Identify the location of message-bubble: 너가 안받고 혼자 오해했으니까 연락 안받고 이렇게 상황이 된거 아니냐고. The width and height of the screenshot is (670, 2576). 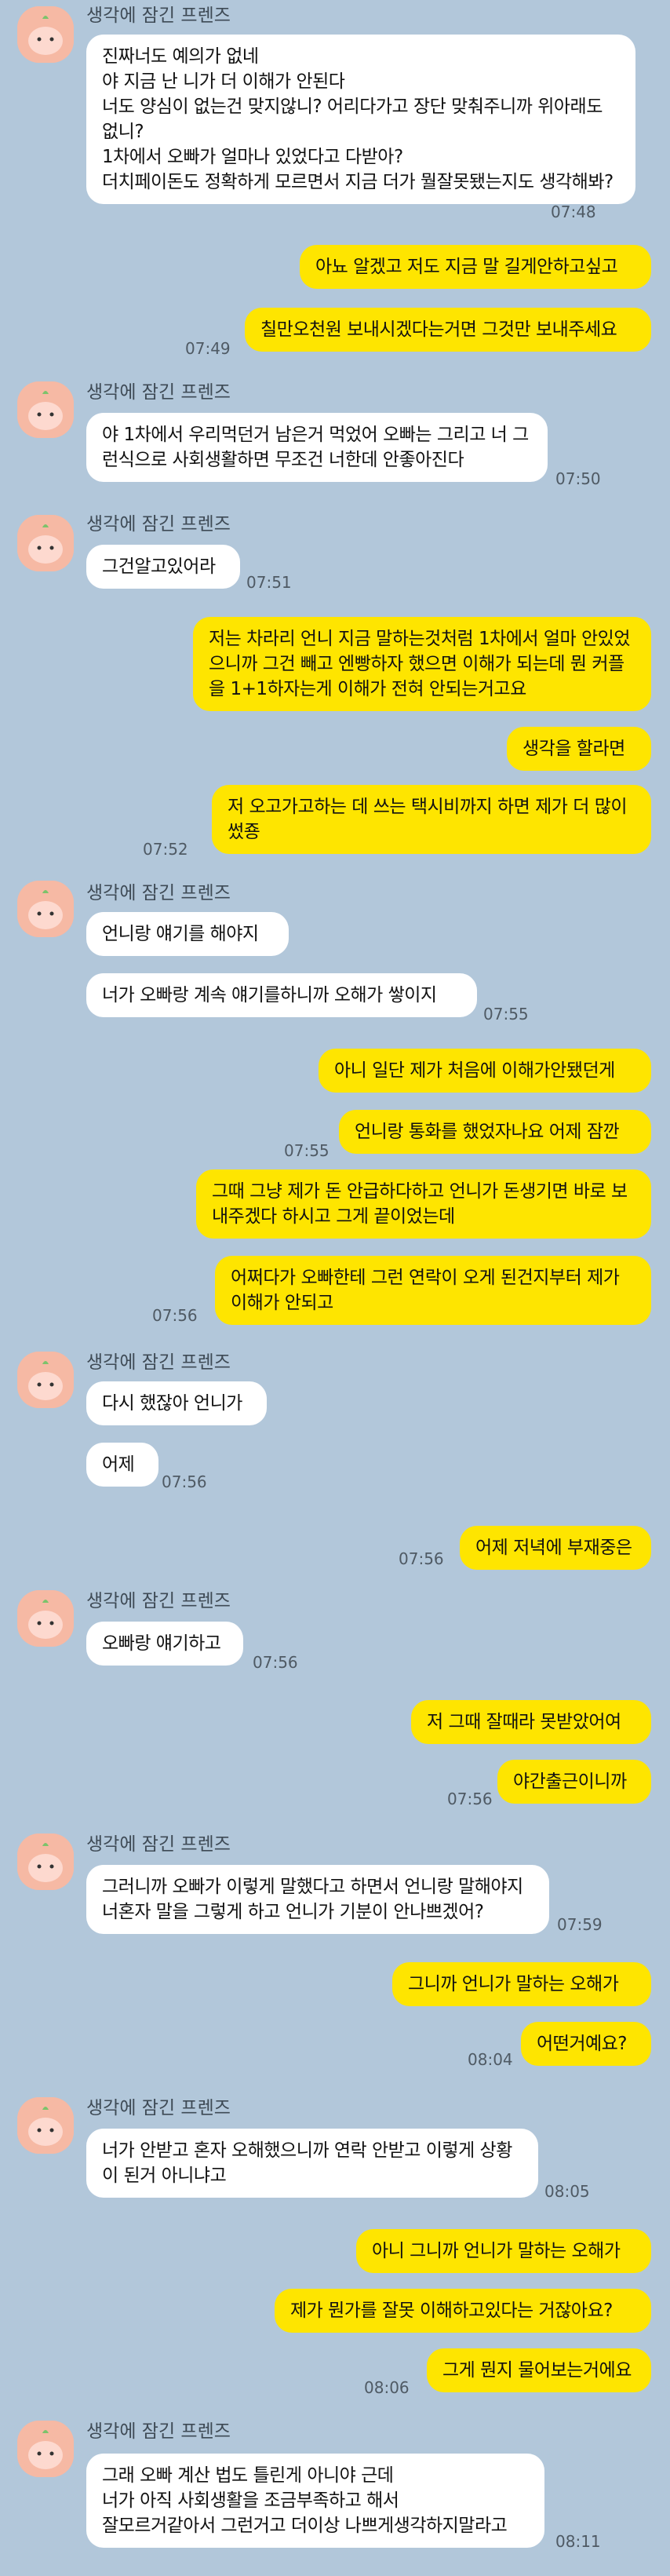
(312, 2163).